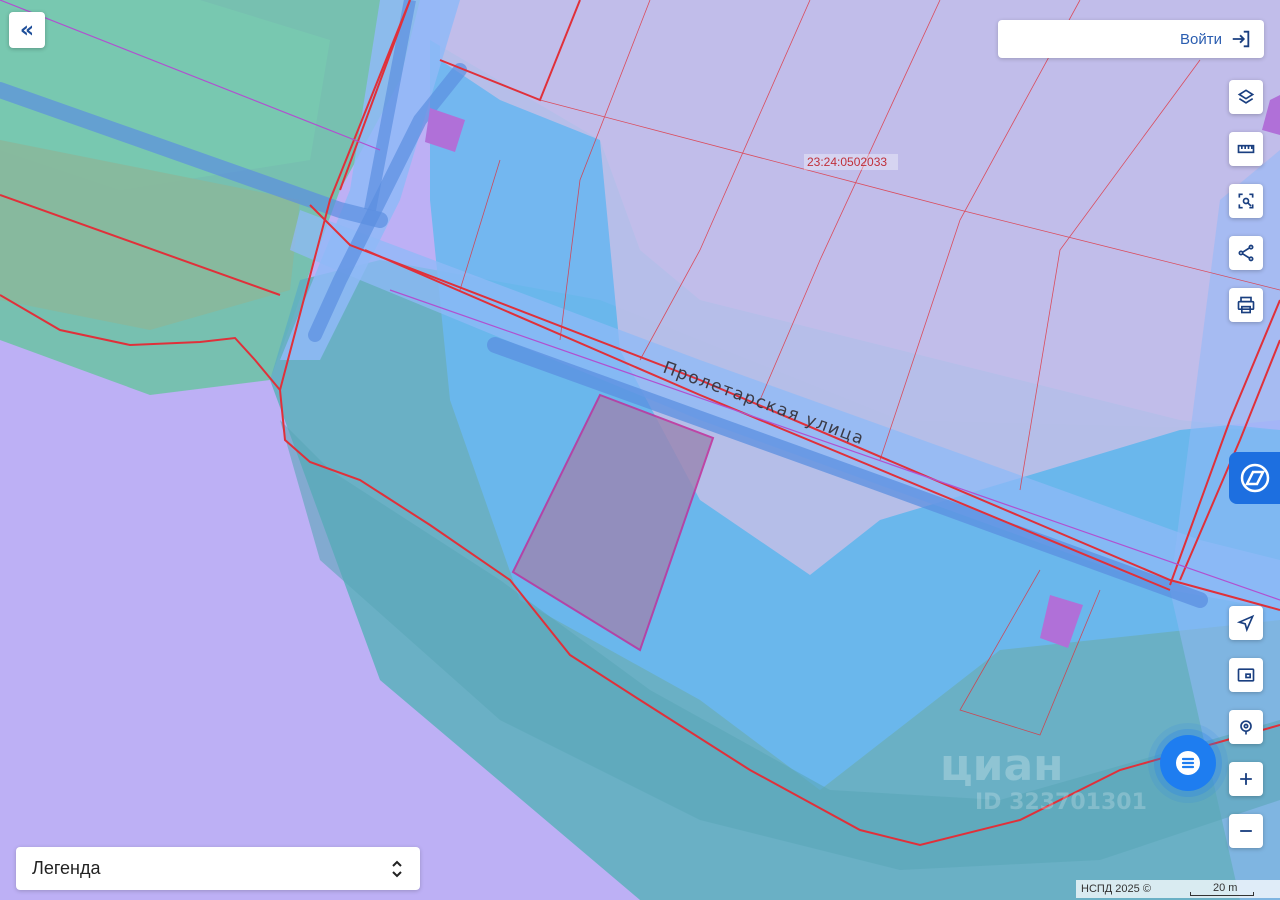 The image size is (1280, 900). I want to click on map-brand-icon, so click(1254, 478).